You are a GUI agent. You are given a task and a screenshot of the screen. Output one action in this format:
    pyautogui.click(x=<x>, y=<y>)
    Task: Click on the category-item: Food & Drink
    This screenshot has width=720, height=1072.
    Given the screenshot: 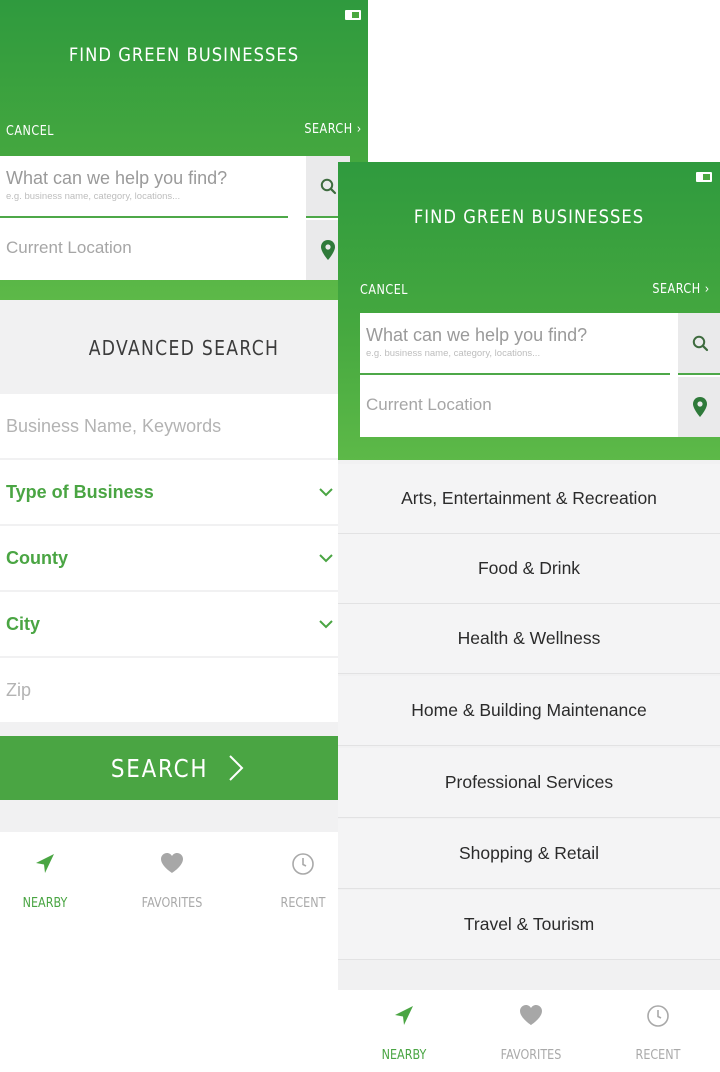 What is the action you would take?
    pyautogui.click(x=529, y=569)
    